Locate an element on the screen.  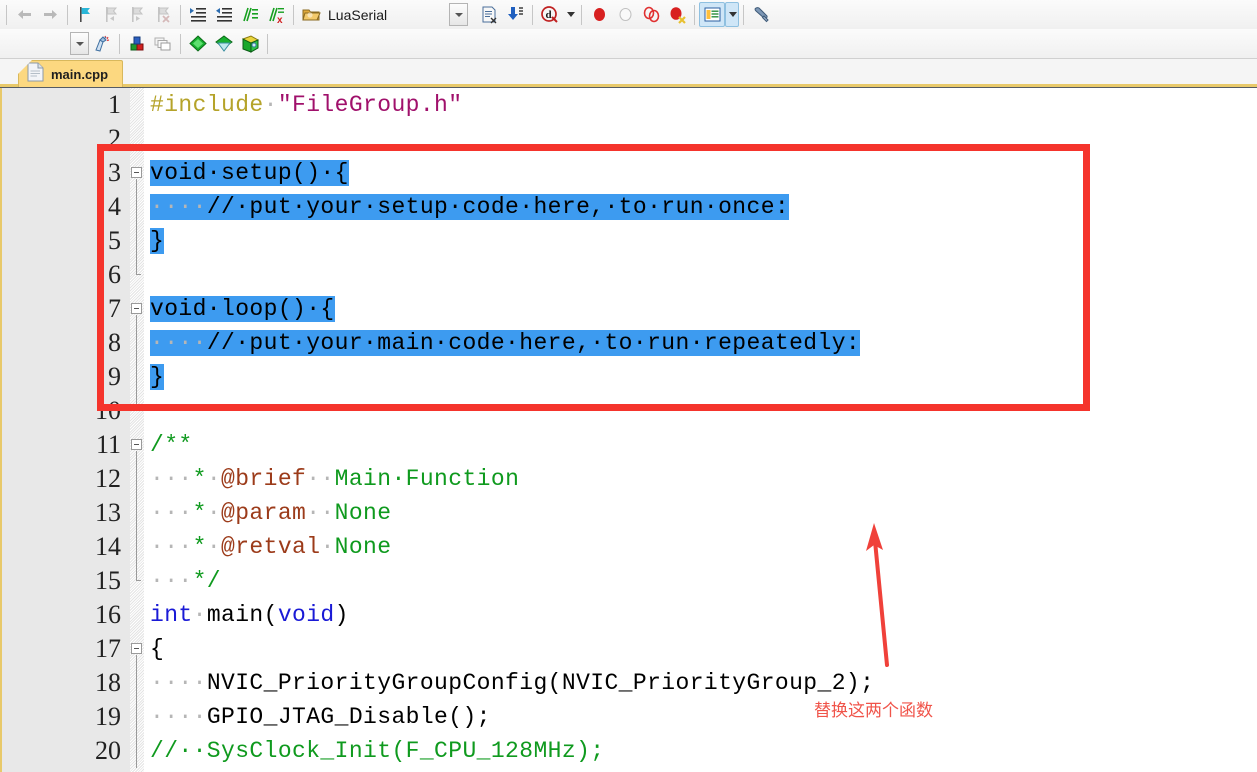
line-number: 15 is located at coordinates (108, 580).